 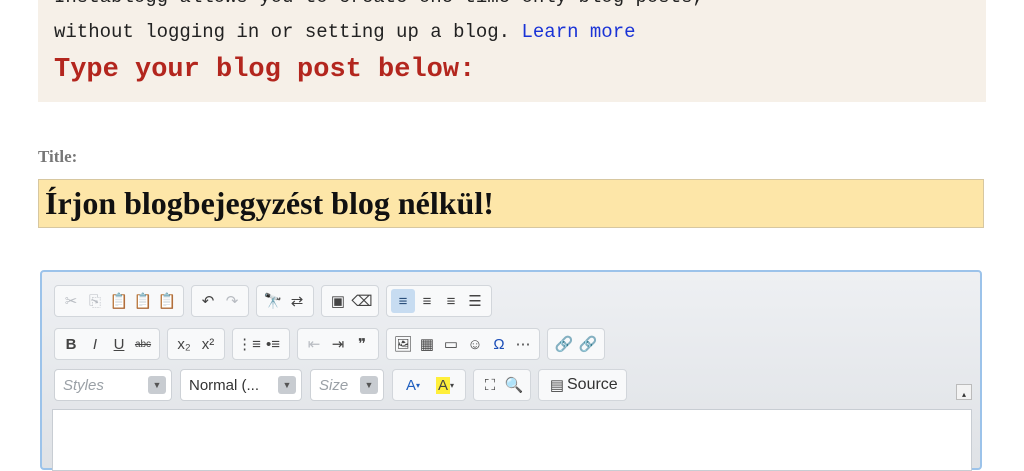 I want to click on underline-icon: U, so click(x=119, y=344).